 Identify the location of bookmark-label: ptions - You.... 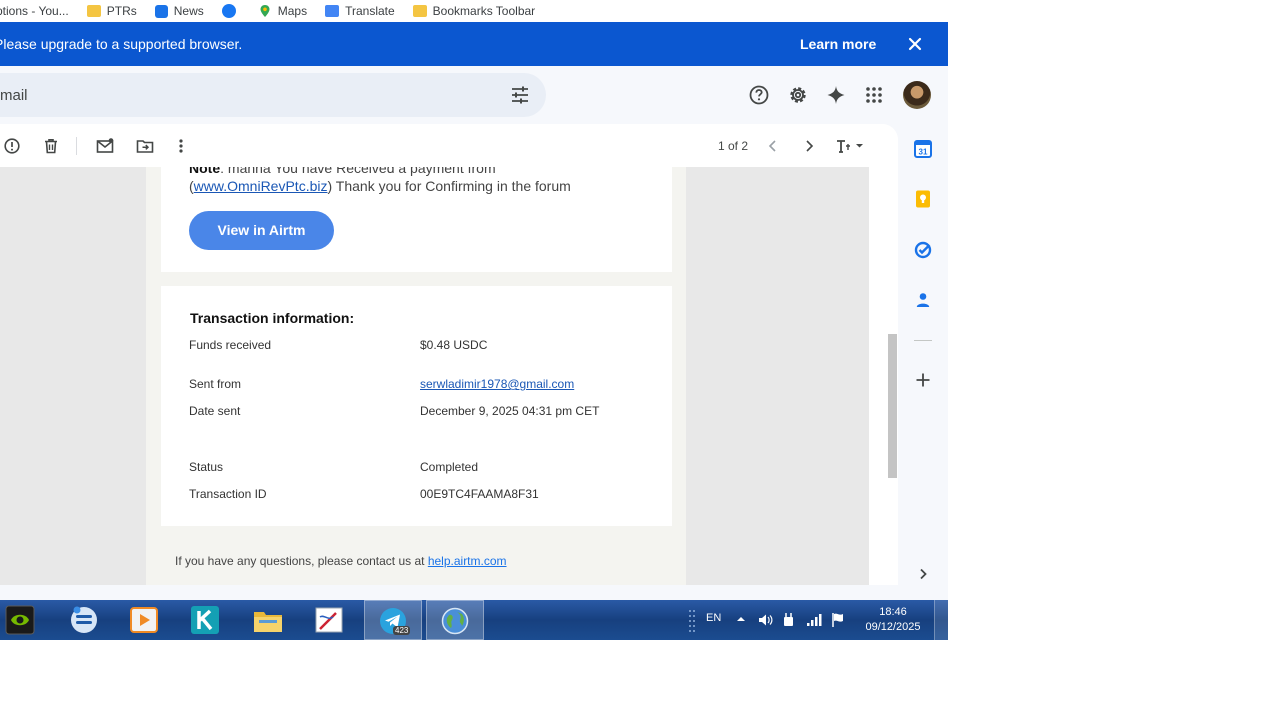
(34, 11).